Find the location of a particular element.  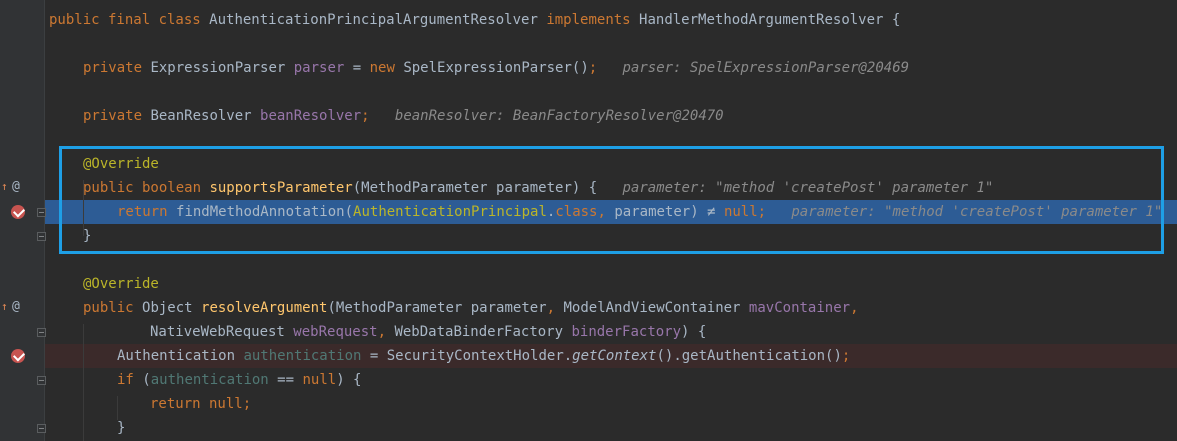

code-token: null is located at coordinates (319, 380).